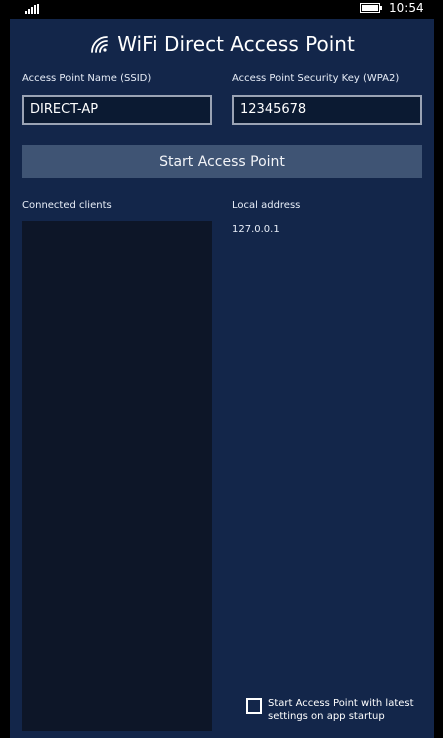 The height and width of the screenshot is (738, 443). Describe the element at coordinates (327, 110) in the screenshot. I see `security-key-input: 12345678` at that location.